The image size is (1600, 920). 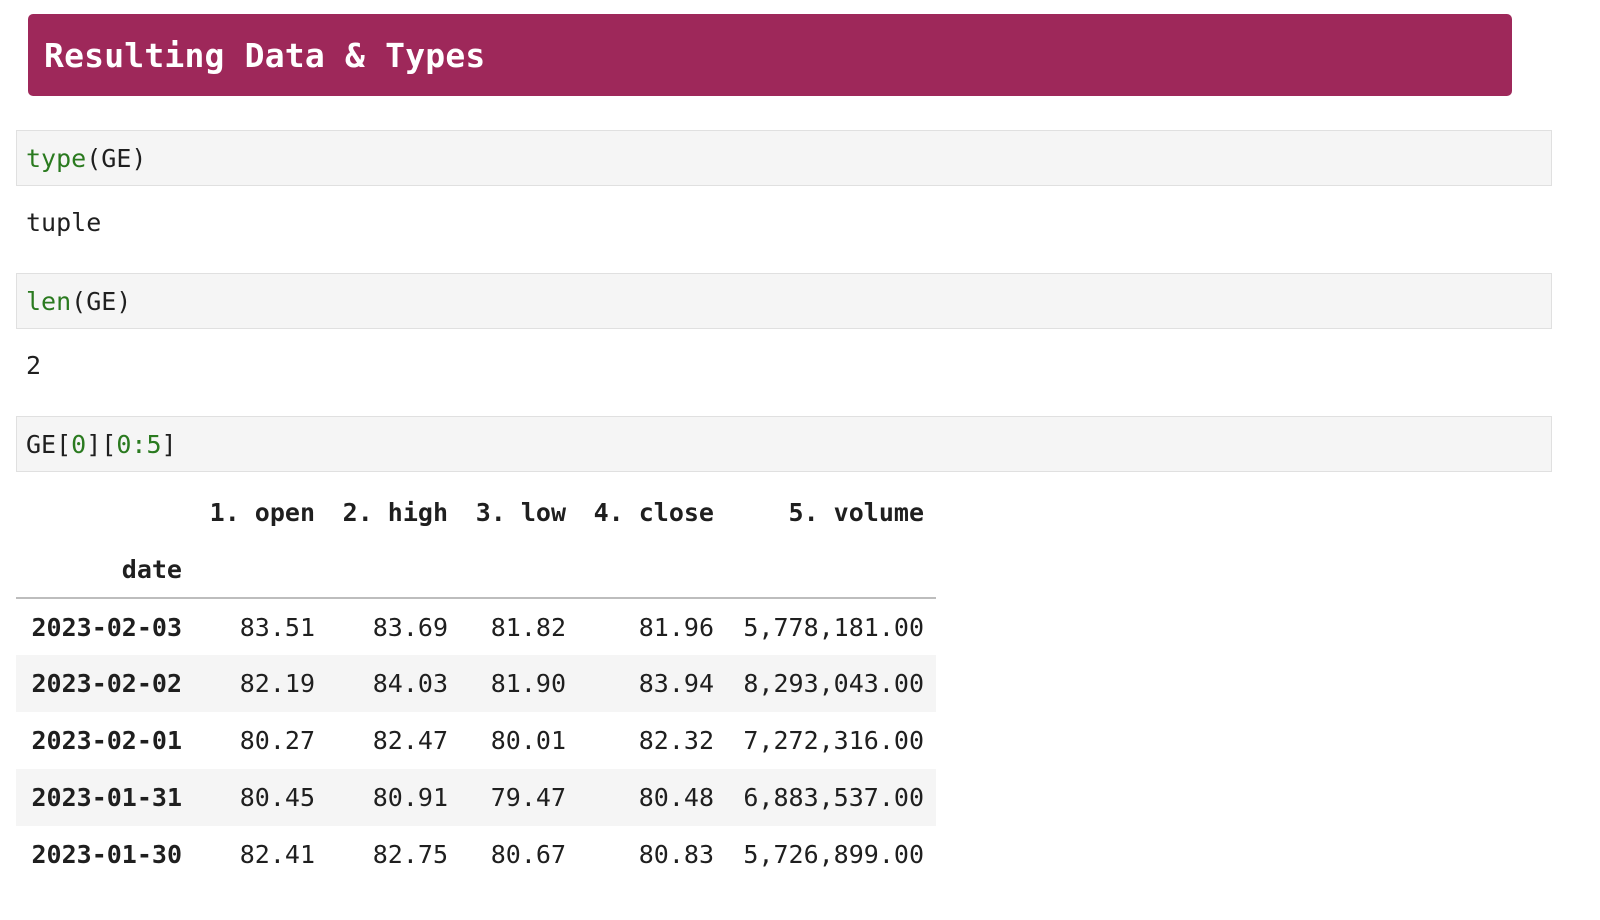 What do you see at coordinates (528, 854) in the screenshot?
I see `table-cell: 80.67` at bounding box center [528, 854].